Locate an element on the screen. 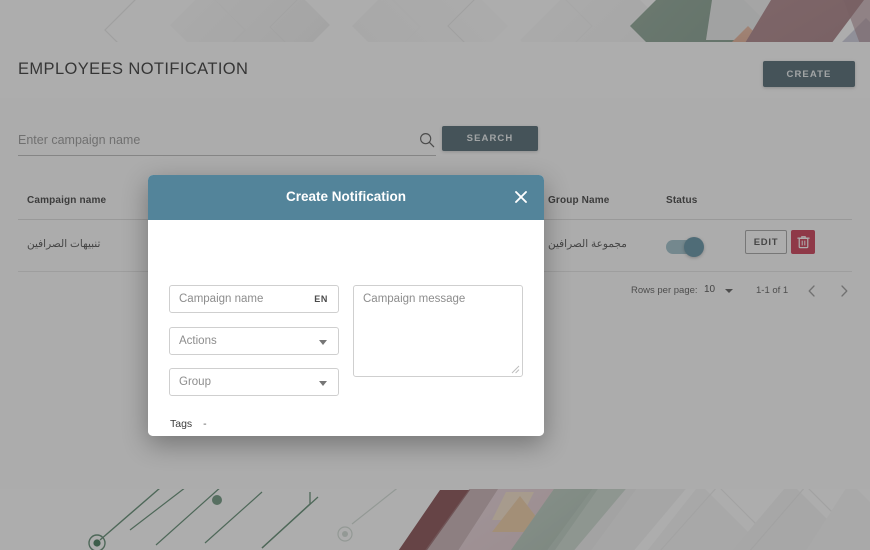 This screenshot has width=870, height=550. tags-value: - is located at coordinates (205, 424).